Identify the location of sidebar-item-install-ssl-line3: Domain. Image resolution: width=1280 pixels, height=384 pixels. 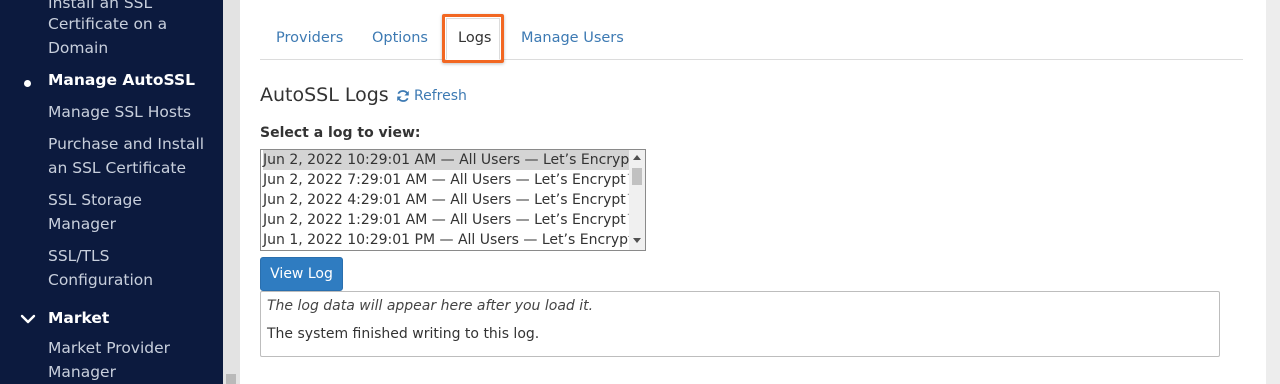
(133, 48).